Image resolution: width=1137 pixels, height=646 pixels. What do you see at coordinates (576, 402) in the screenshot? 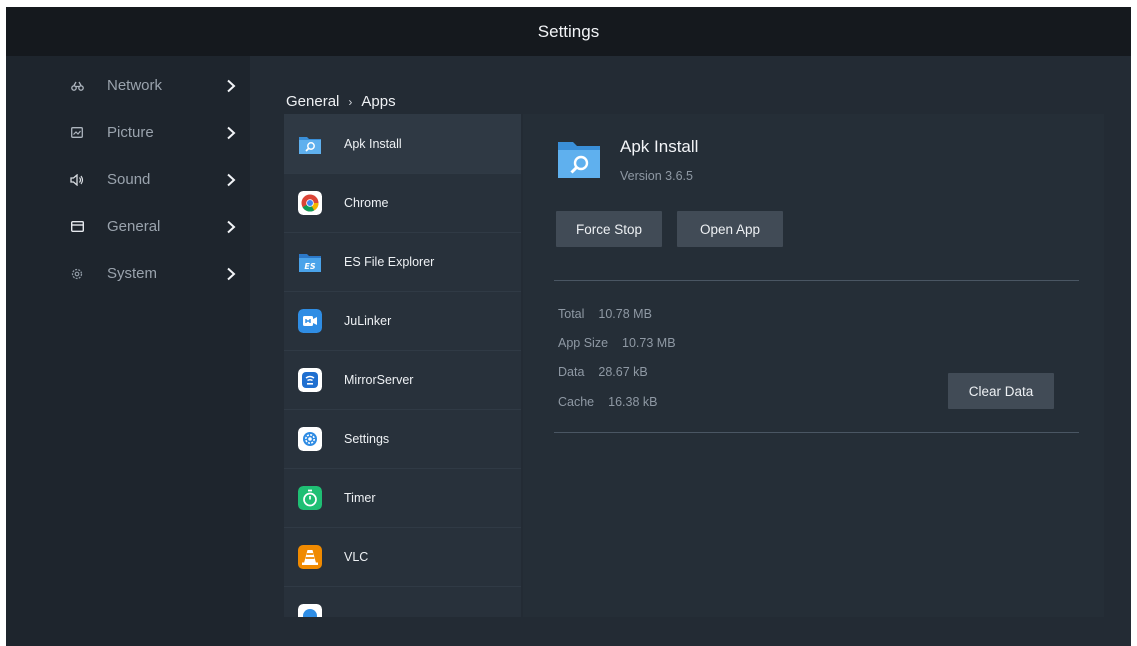
I see `stat-label: Cache` at bounding box center [576, 402].